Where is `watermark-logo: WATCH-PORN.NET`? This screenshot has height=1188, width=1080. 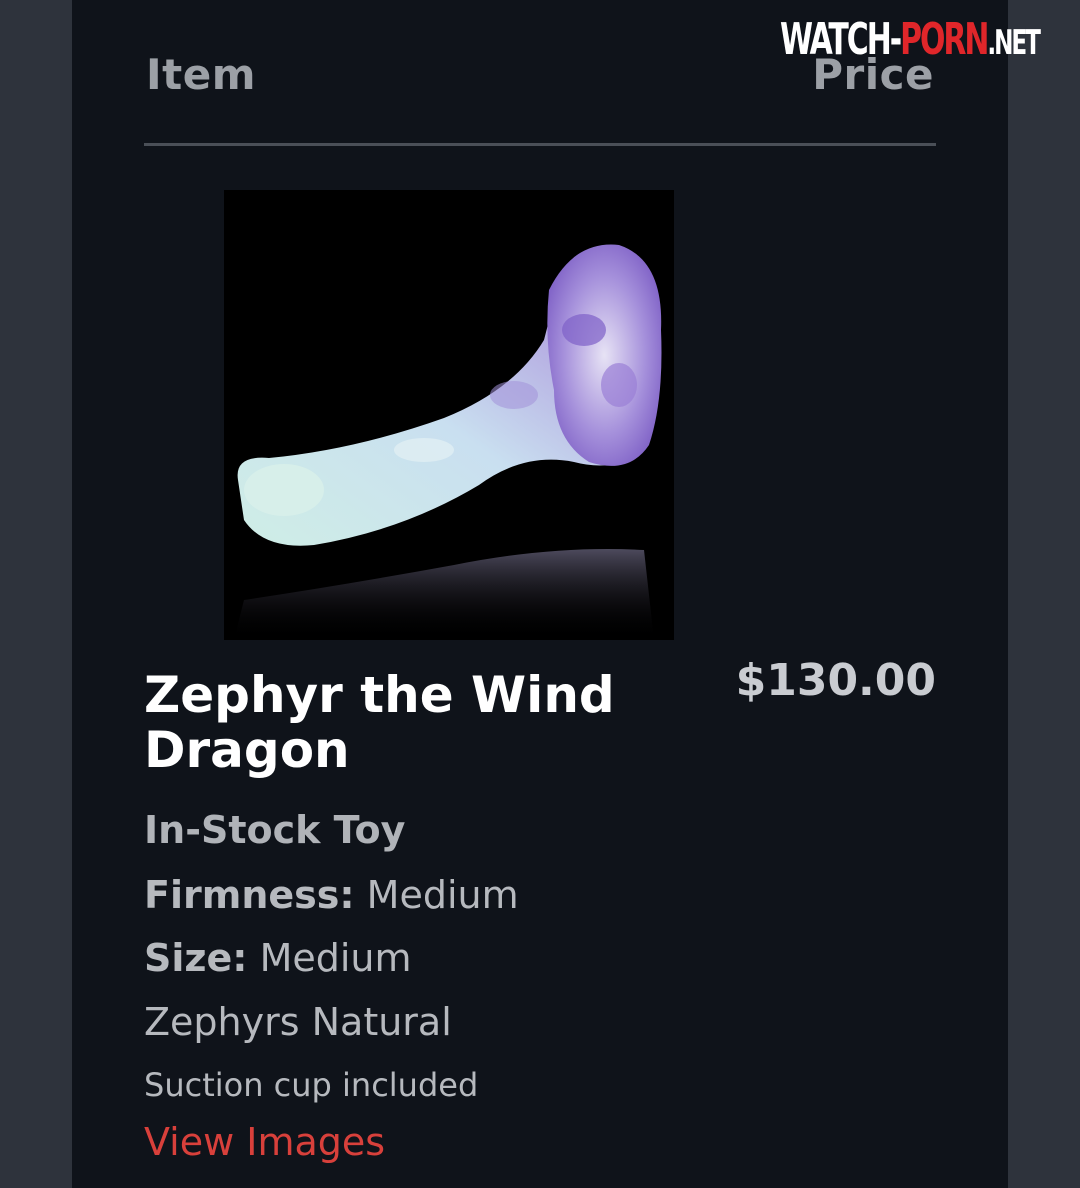 watermark-logo: WATCH-PORN.NET is located at coordinates (910, 40).